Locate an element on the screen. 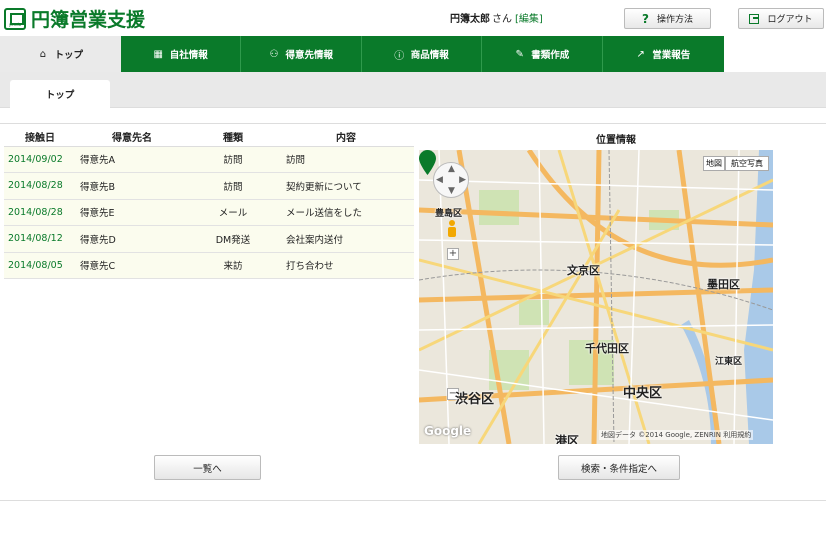 This screenshot has height=533, width=826. map-label-sumida: 墨田区 is located at coordinates (723, 284).